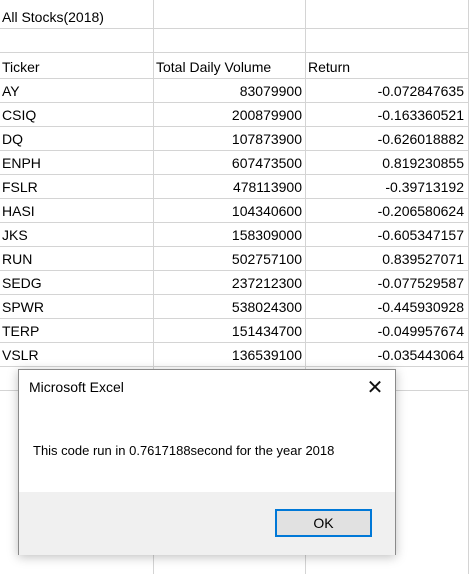  What do you see at coordinates (76, 211) in the screenshot?
I see `cell-ticker: HASI` at bounding box center [76, 211].